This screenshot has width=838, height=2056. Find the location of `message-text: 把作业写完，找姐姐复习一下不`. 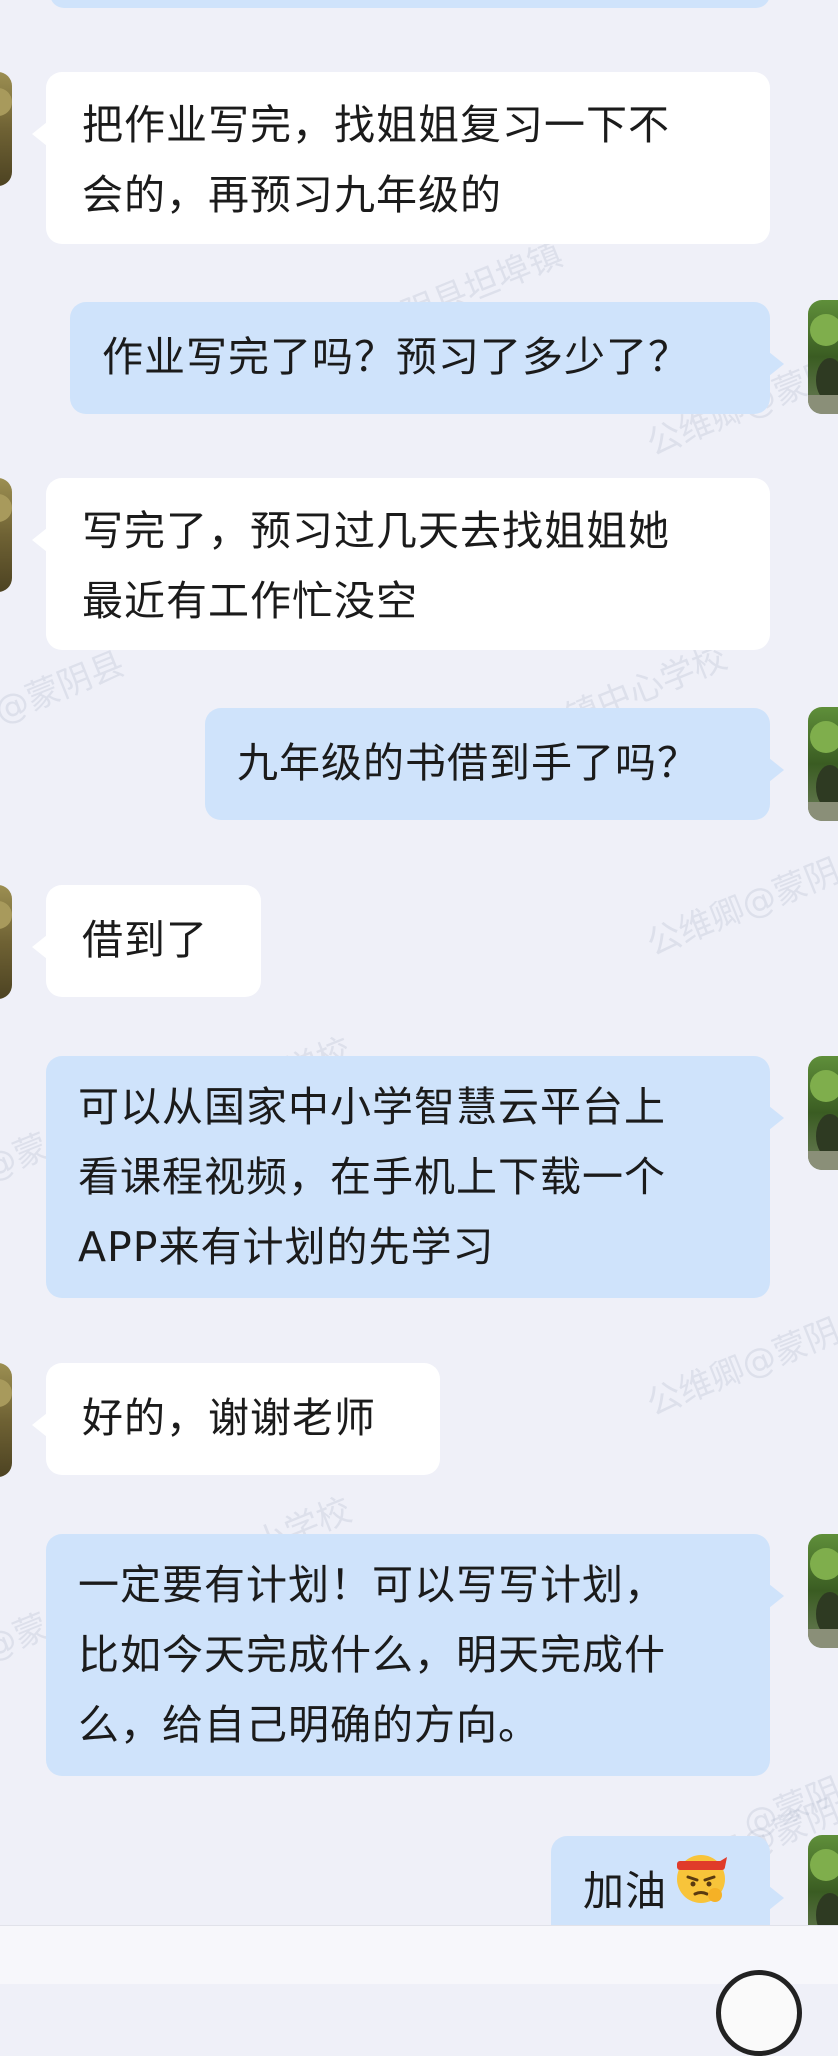

message-text: 把作业写完，找姐姐复习一下不 is located at coordinates (376, 125).